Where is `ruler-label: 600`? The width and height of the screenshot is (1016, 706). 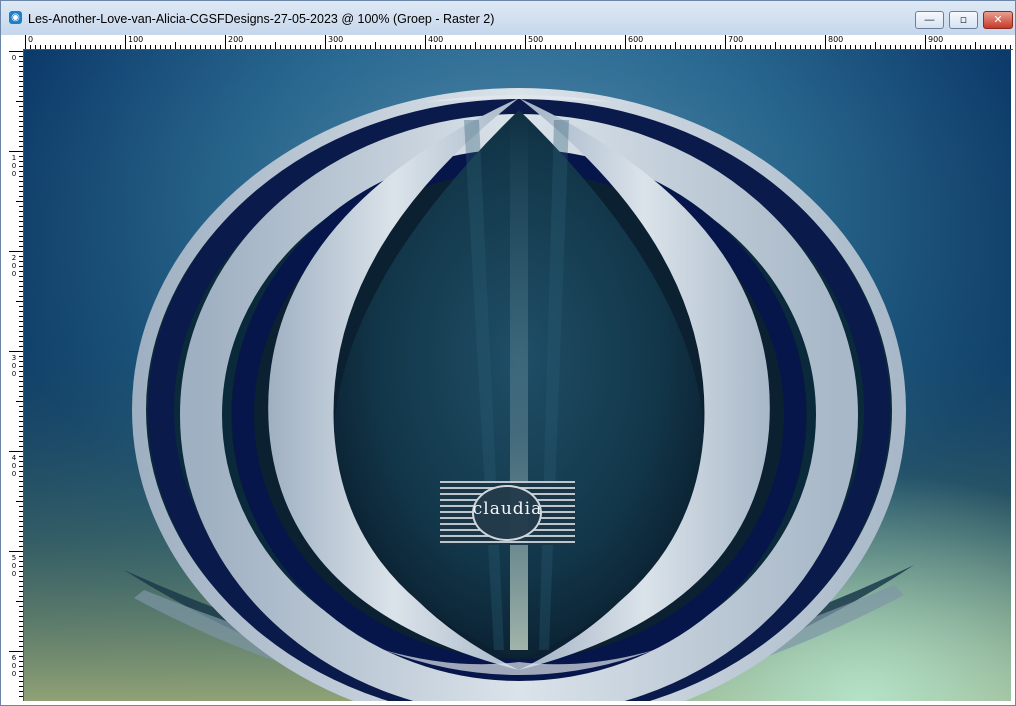 ruler-label: 600 is located at coordinates (636, 39).